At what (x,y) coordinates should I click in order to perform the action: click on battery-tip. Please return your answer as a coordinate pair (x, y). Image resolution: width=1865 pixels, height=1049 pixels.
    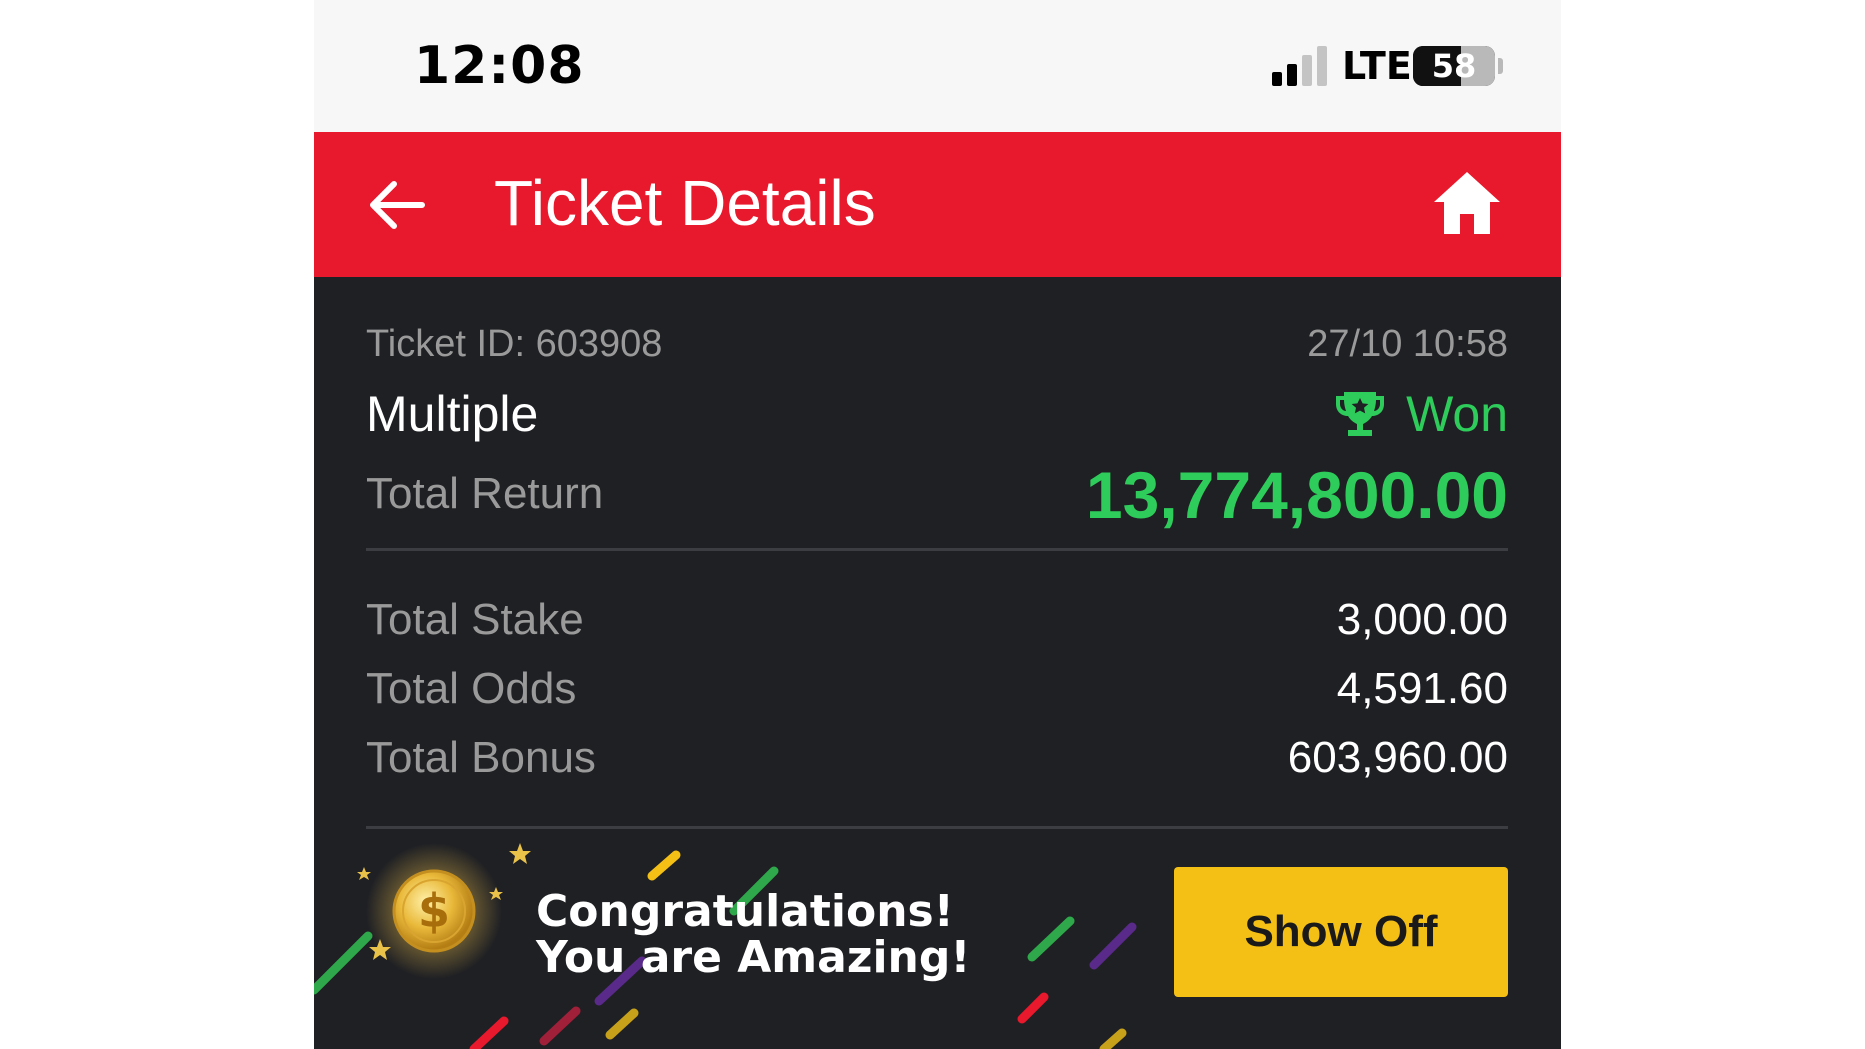
    Looking at the image, I should click on (1500, 66).